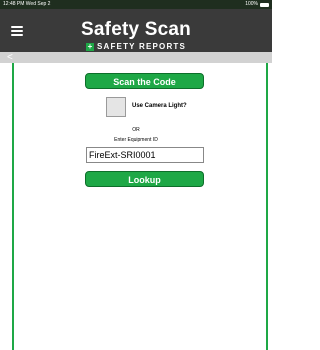 This screenshot has height=350, width=320. I want to click on app-title: Safety Scan, so click(136, 29).